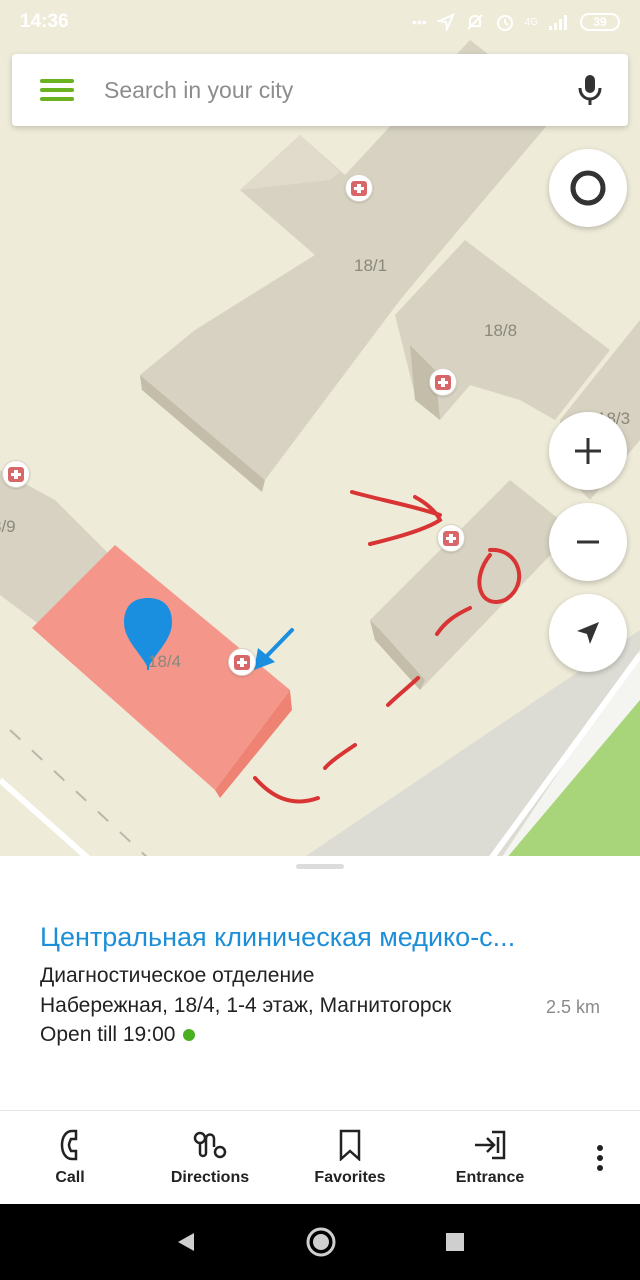  I want to click on entrance-label: Entrance, so click(490, 1177).